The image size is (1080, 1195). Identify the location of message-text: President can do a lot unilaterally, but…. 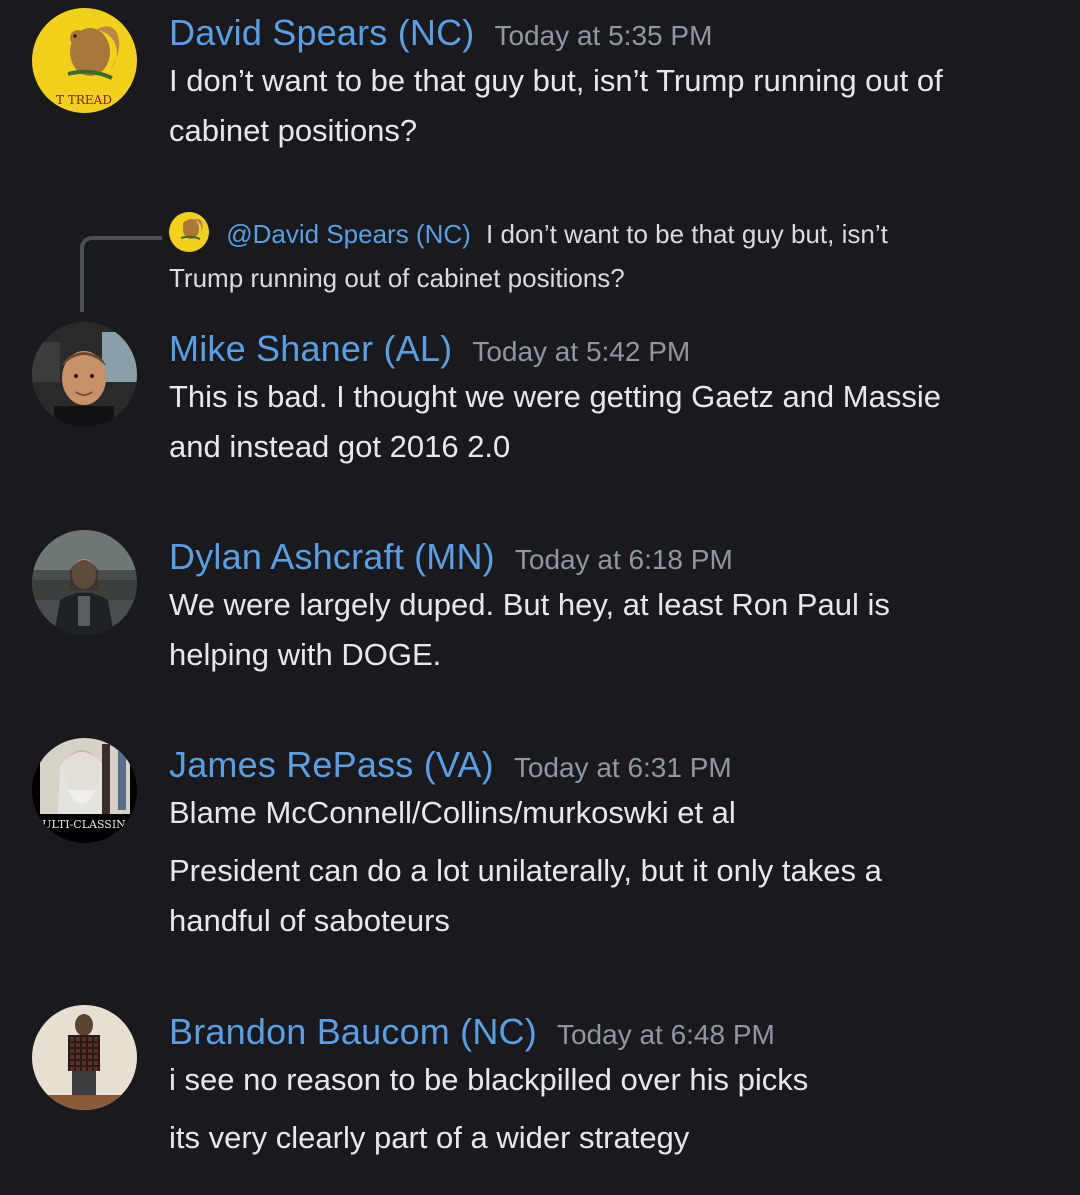
(525, 870).